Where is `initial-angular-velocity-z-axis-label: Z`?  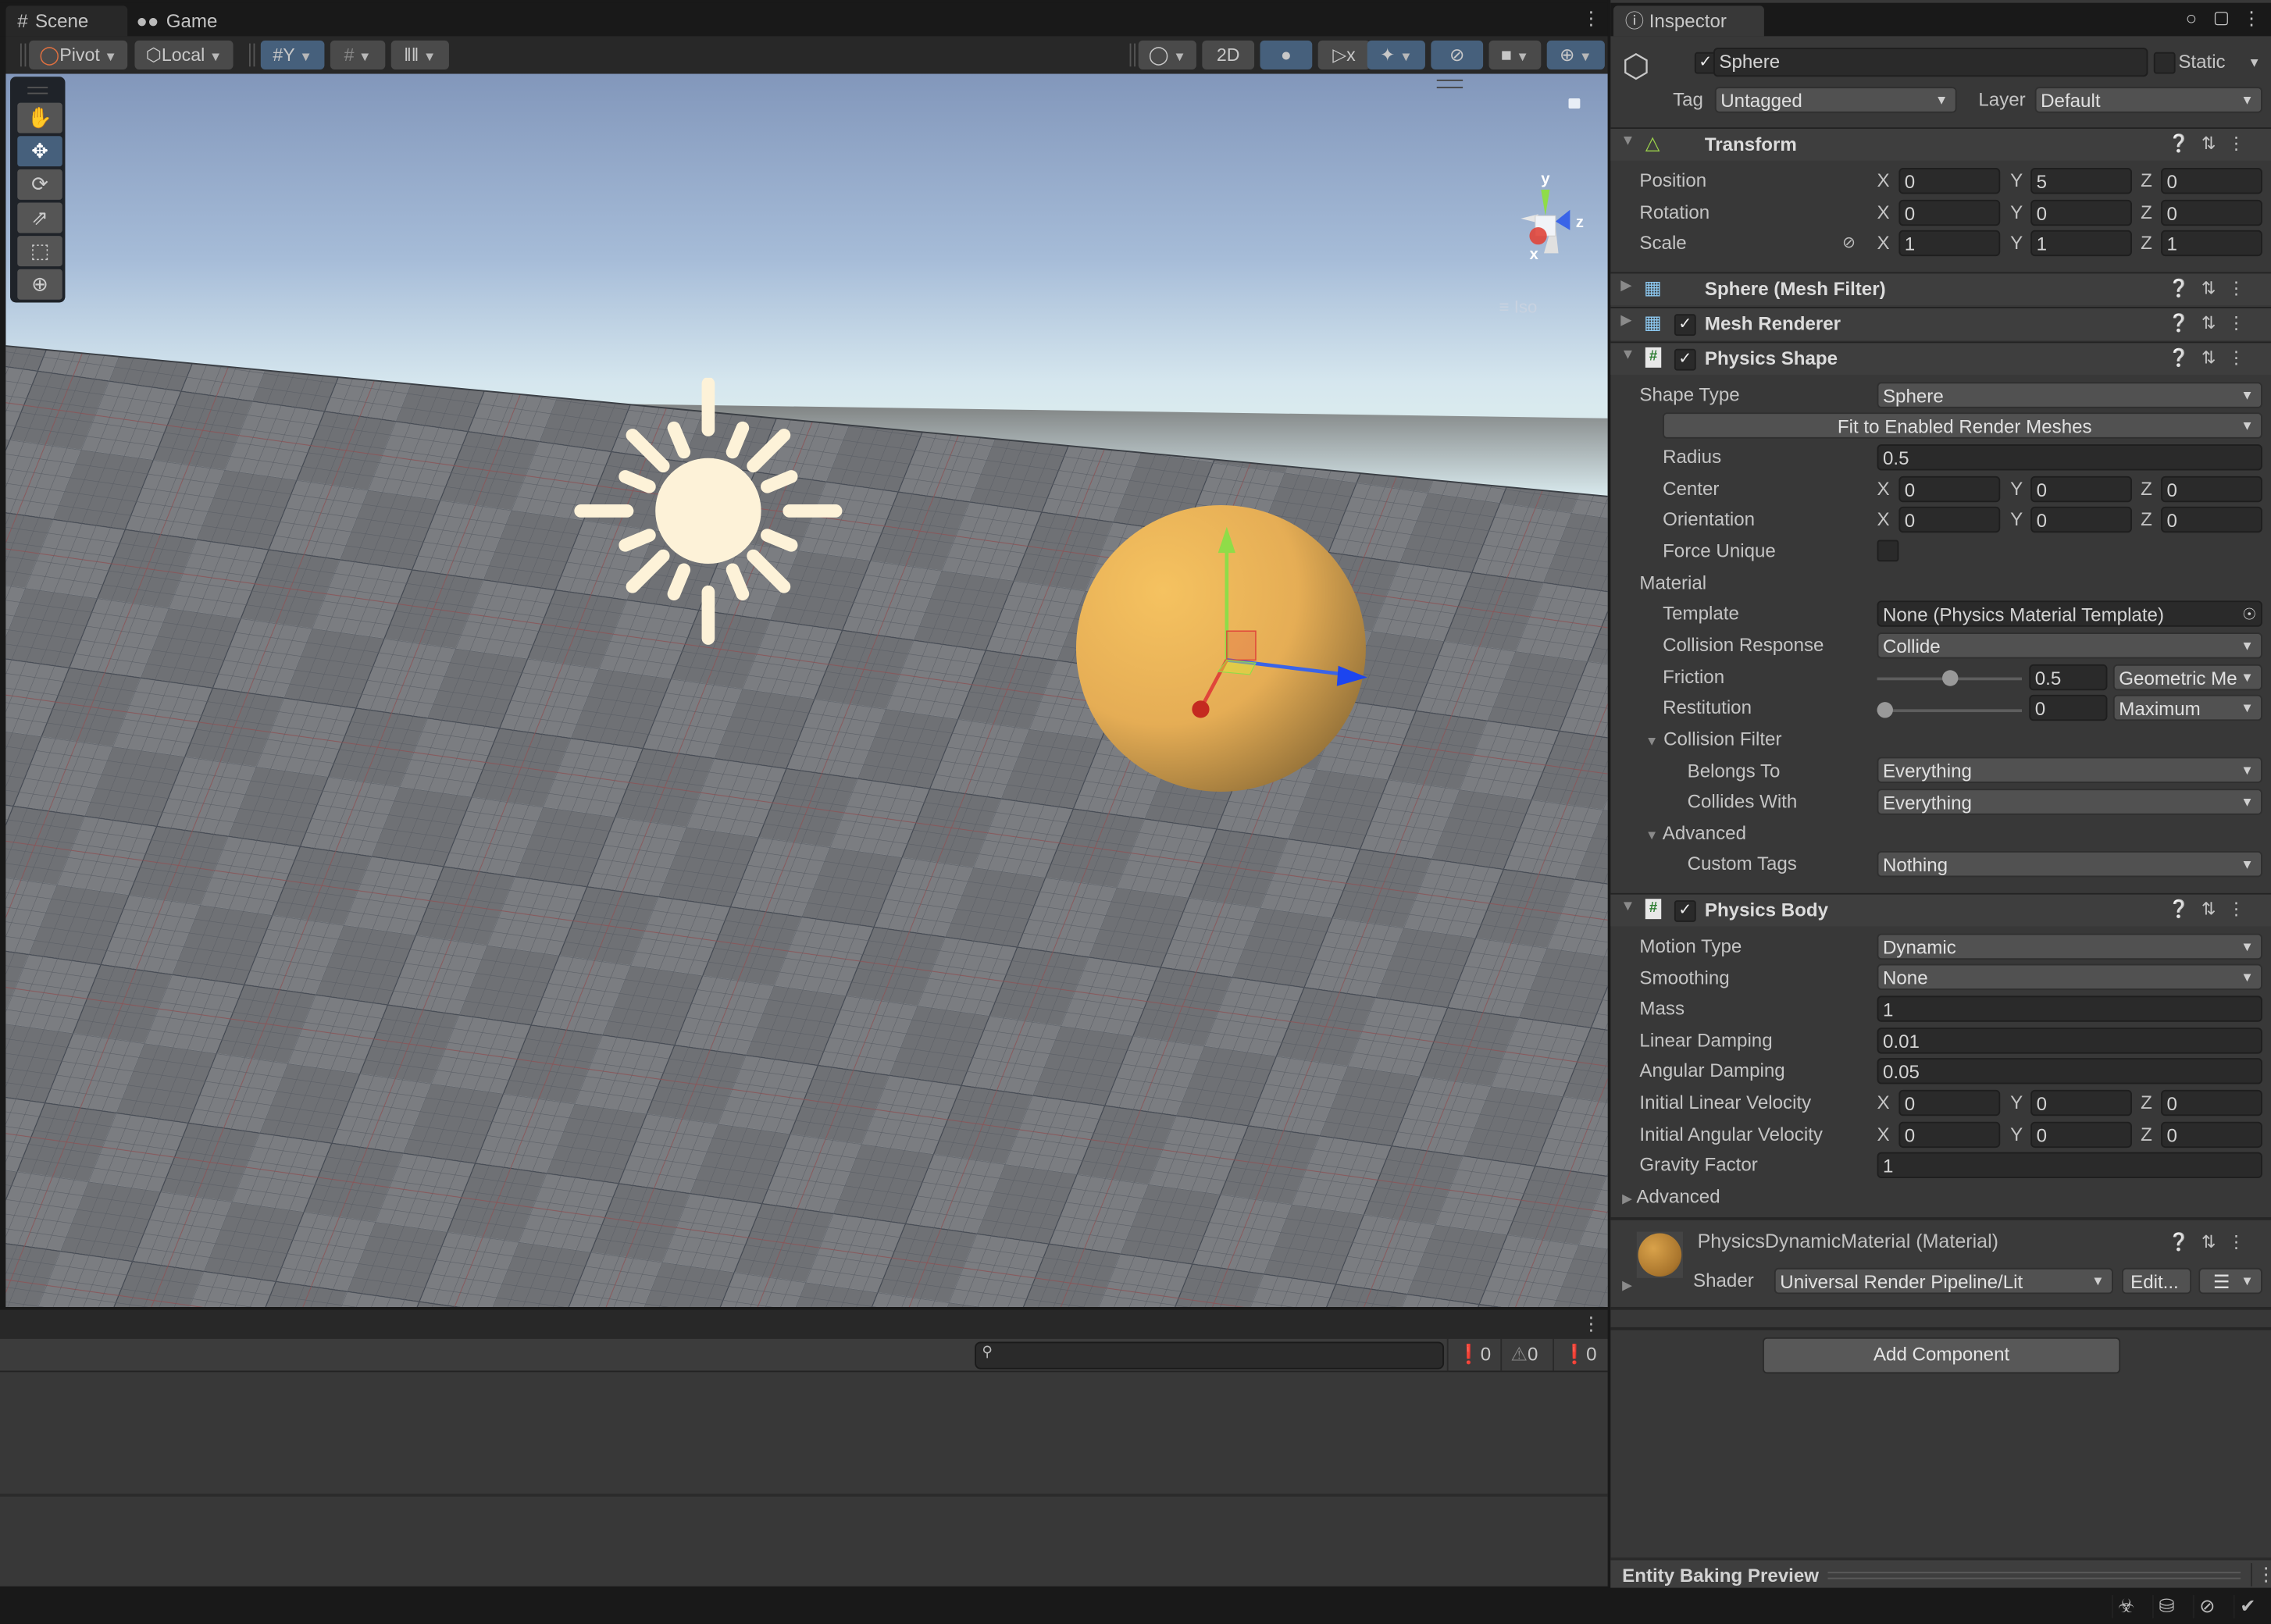
initial-angular-velocity-z-axis-label: Z is located at coordinates (2146, 1134).